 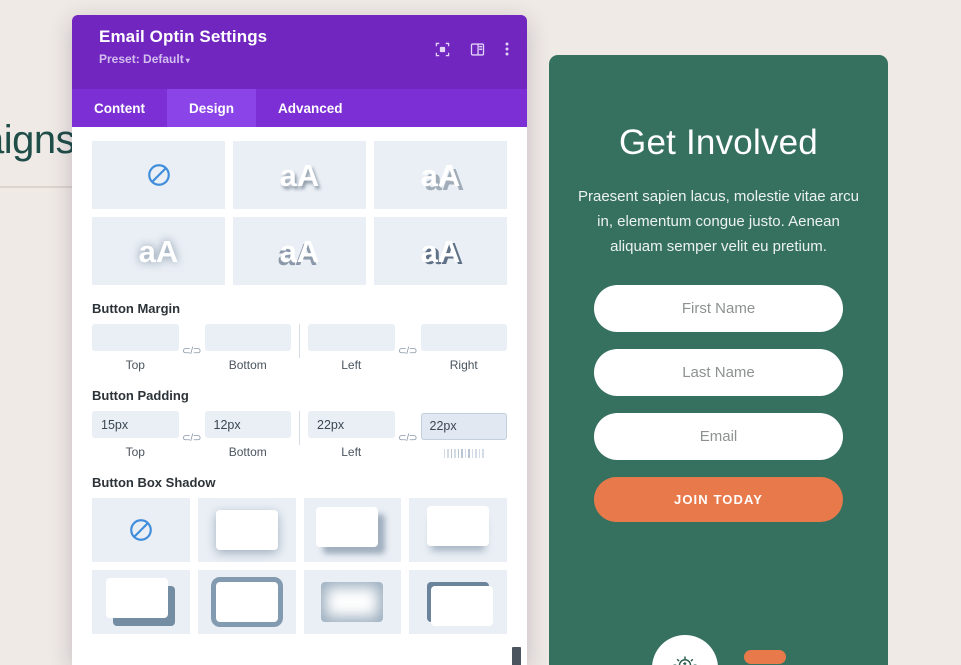 I want to click on text-shadow-option-offset-solid: aA, so click(x=440, y=251).